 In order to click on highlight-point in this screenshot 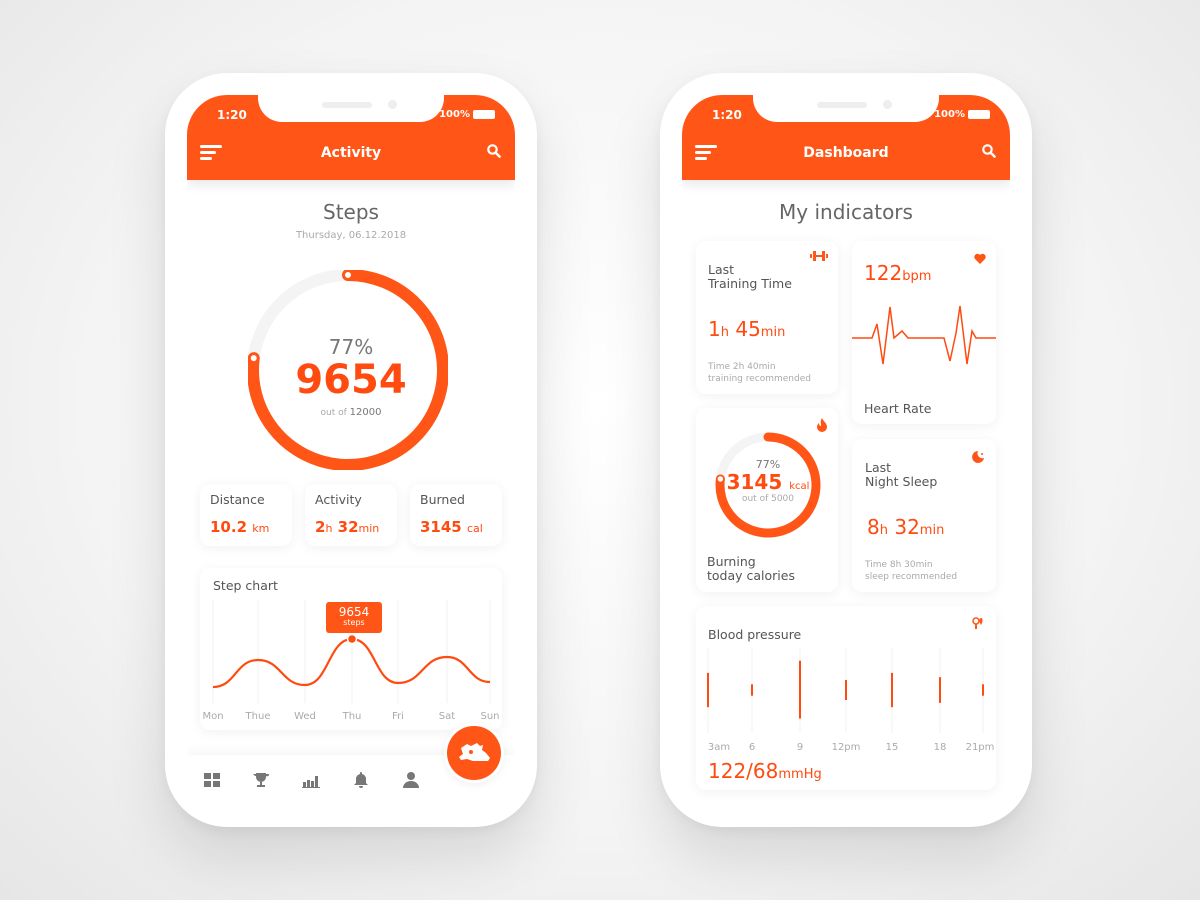, I will do `click(352, 639)`.